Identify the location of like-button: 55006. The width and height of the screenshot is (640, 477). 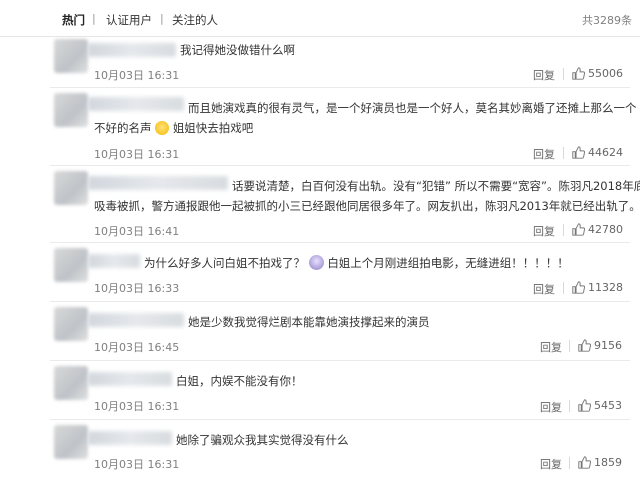
(597, 73).